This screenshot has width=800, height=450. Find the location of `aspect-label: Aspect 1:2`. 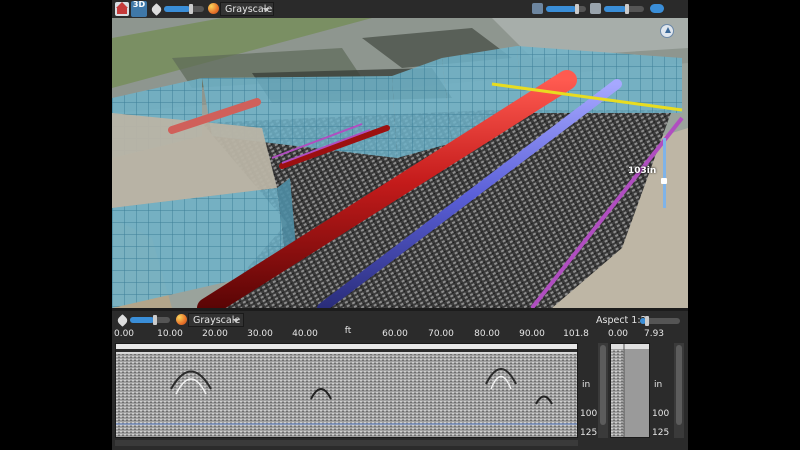

aspect-label: Aspect 1:2 is located at coordinates (621, 320).